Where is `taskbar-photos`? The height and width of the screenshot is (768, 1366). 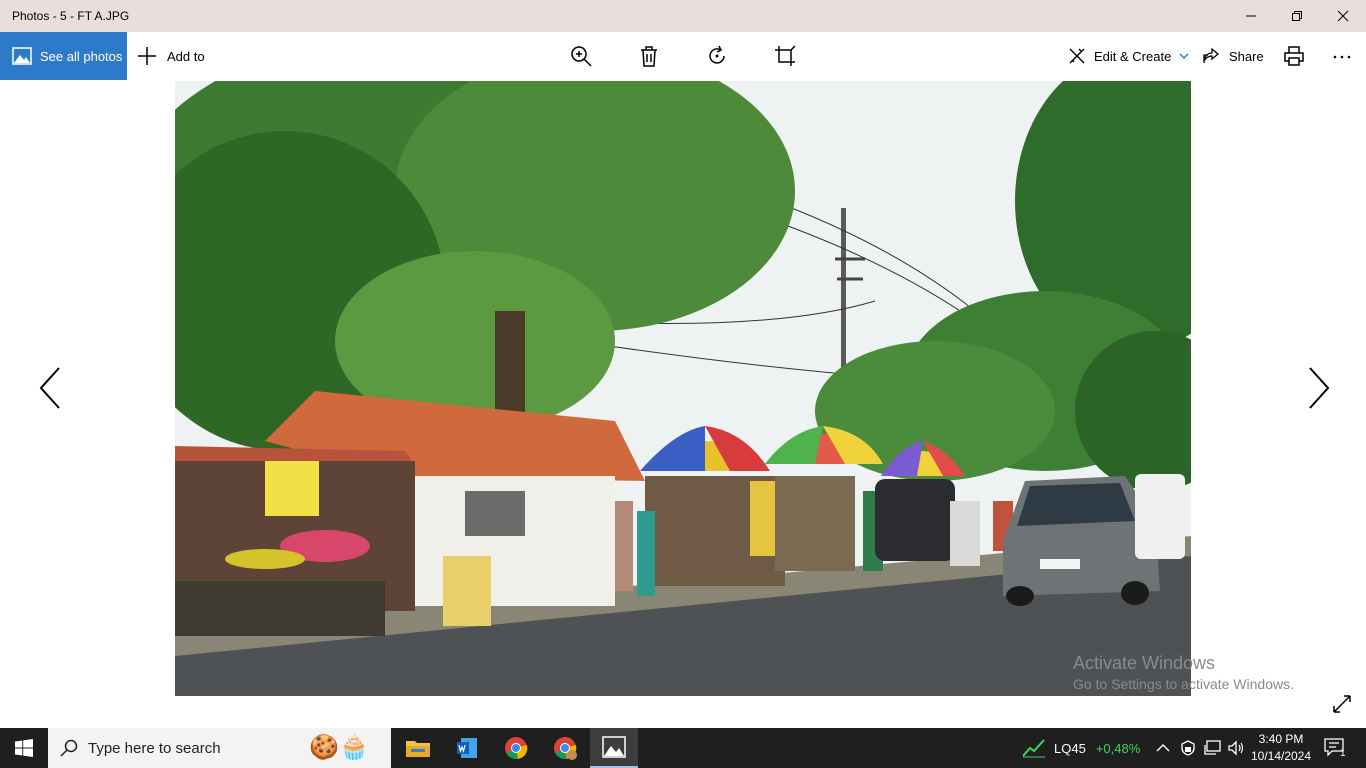 taskbar-photos is located at coordinates (614, 748).